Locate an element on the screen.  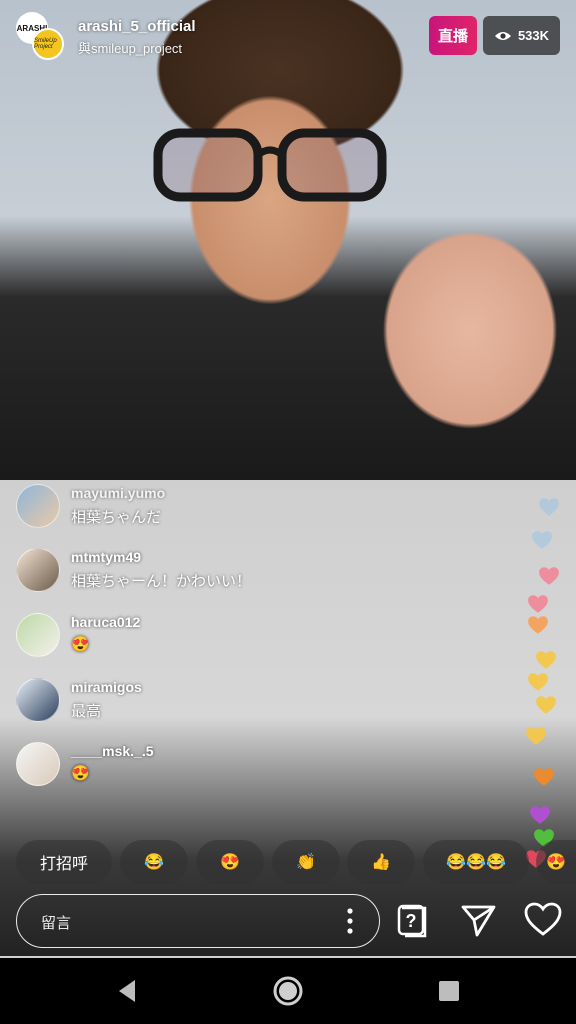
comment-item: haruca012 😍 is located at coordinates (231, 636).